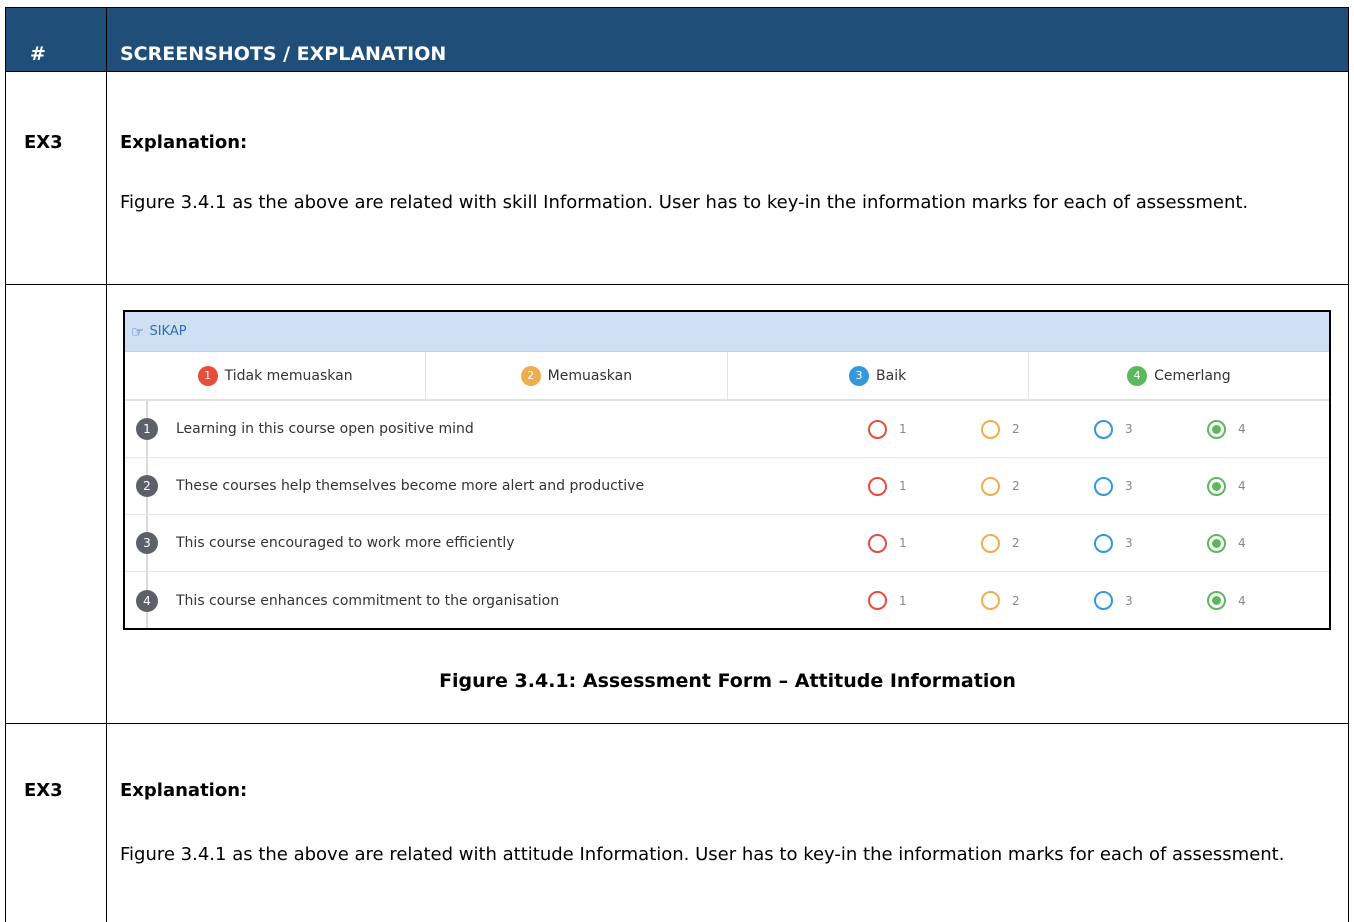 The height and width of the screenshot is (922, 1354). I want to click on legend-item-2: 2 Memuaskan, so click(577, 375).